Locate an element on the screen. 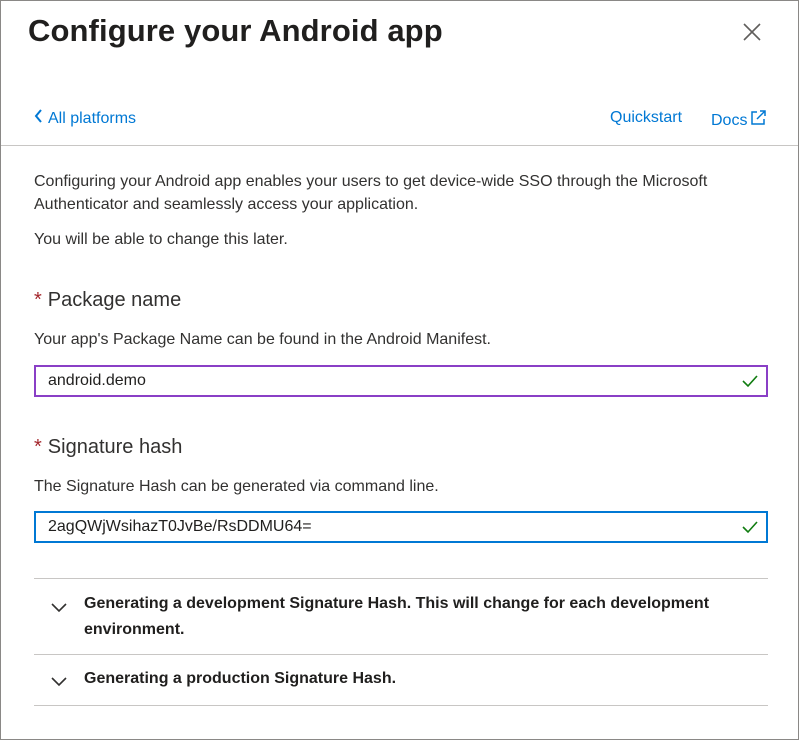  accordion-header-prod: Generating a production Signature Hash. is located at coordinates (401, 680).